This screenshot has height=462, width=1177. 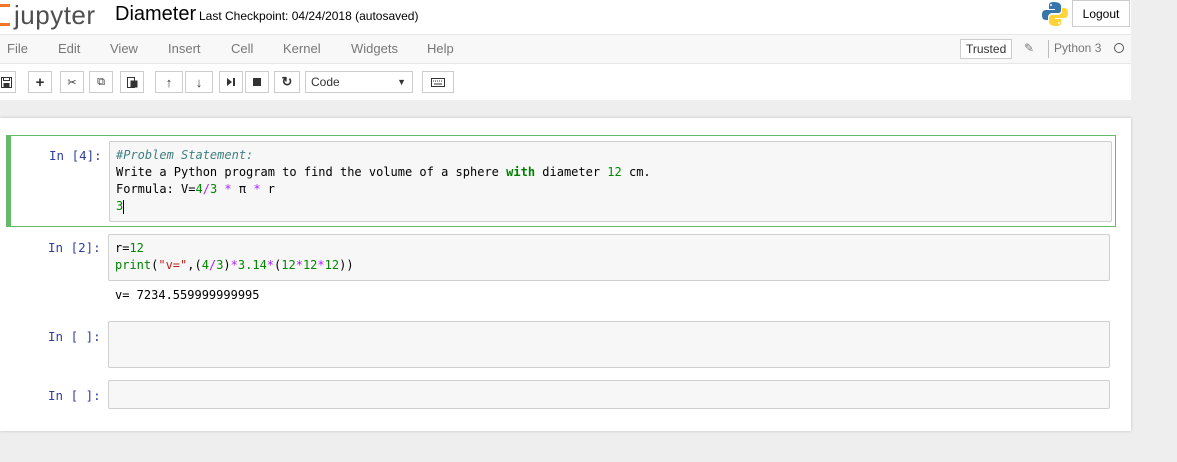 I want to click on notebook-title: Diameter, so click(x=155, y=14).